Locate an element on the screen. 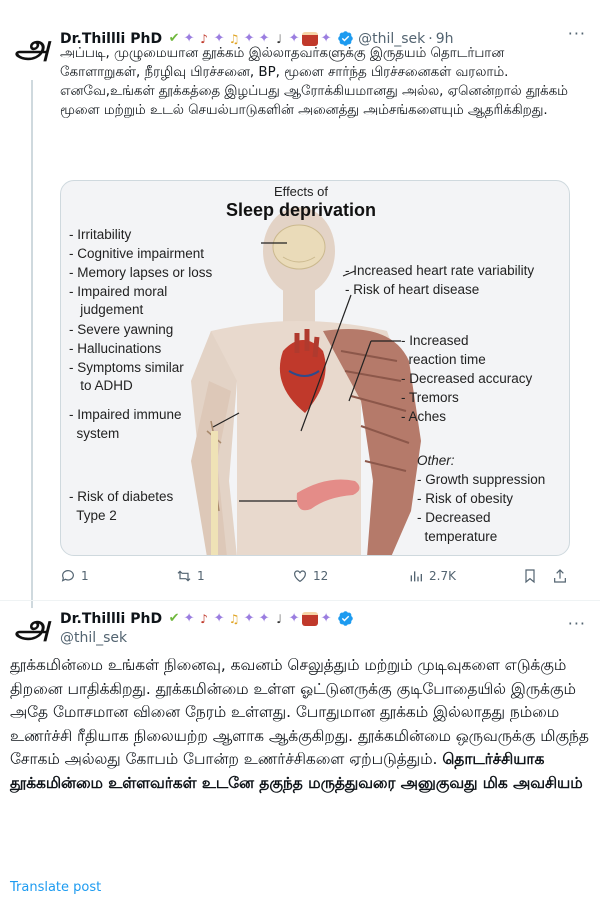  views-count: 2.7K is located at coordinates (442, 576).